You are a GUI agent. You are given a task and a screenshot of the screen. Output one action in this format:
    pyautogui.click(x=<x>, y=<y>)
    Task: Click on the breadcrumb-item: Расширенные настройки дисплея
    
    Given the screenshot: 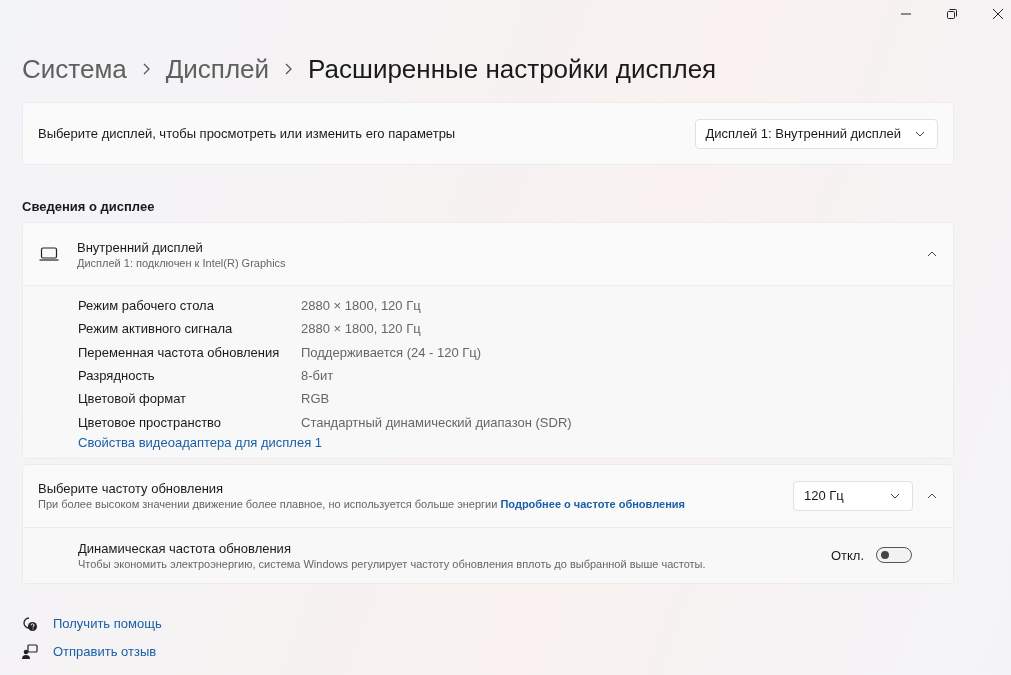 What is the action you would take?
    pyautogui.click(x=512, y=69)
    